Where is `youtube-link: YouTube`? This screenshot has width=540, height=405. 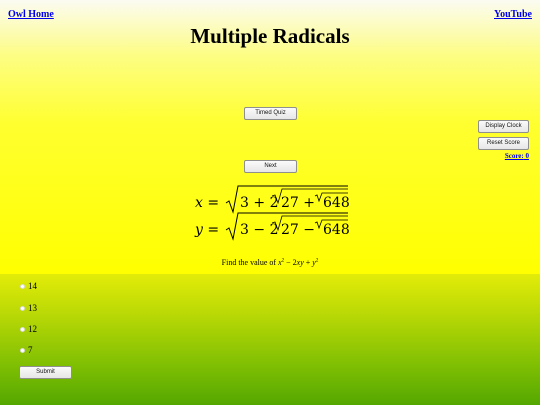 youtube-link: YouTube is located at coordinates (513, 14).